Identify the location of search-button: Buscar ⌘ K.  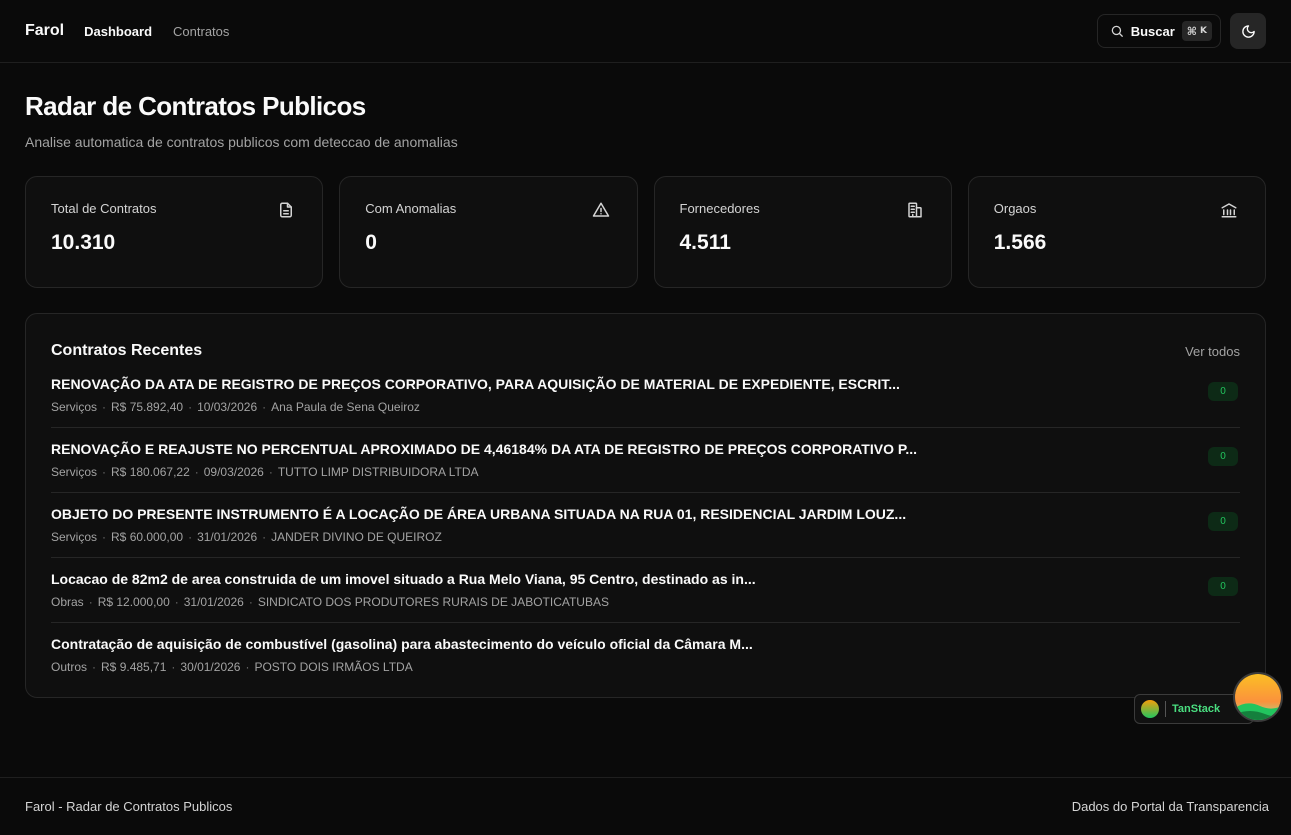
(1158, 31).